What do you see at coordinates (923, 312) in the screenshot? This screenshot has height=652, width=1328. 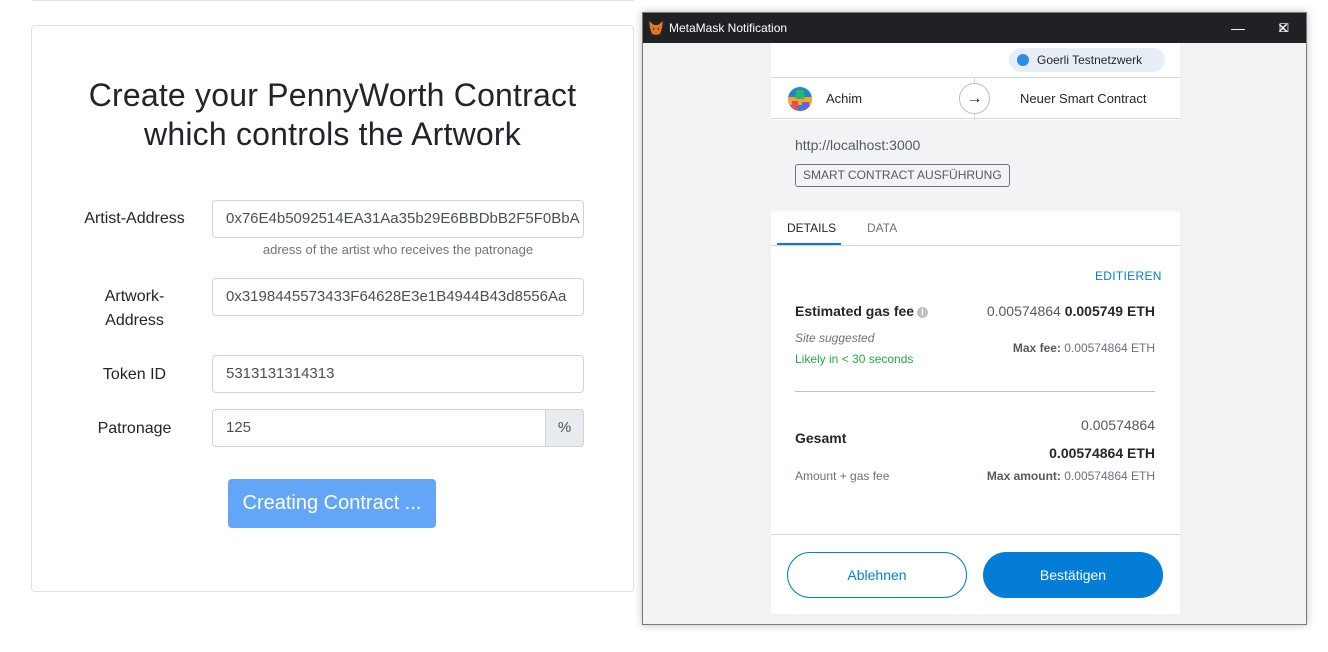 I see `info-icon: i` at bounding box center [923, 312].